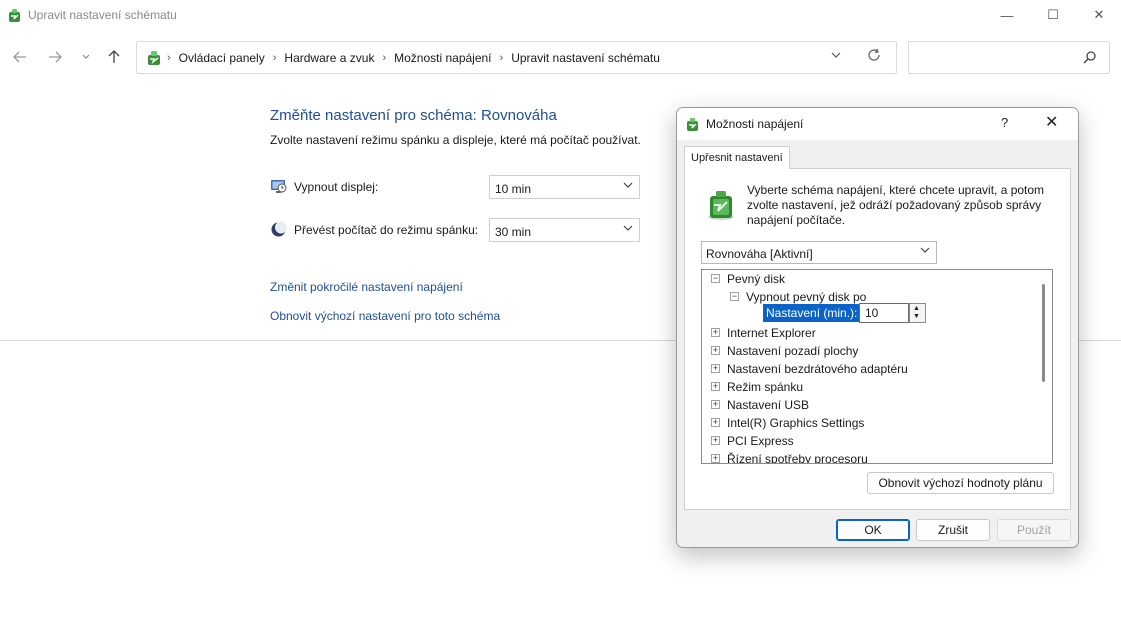 Image resolution: width=1121 pixels, height=631 pixels. What do you see at coordinates (819, 252) in the screenshot?
I see `plan-select: Rovnováha [Aktivní]` at bounding box center [819, 252].